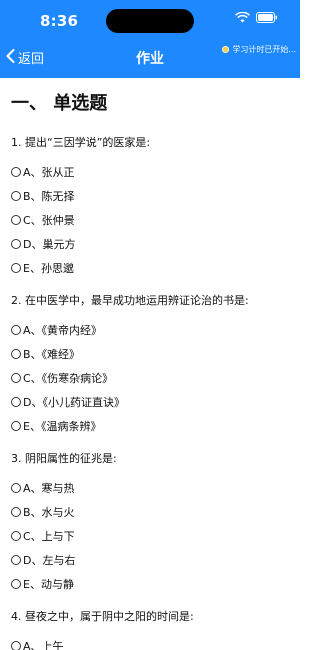 The width and height of the screenshot is (320, 650). I want to click on option-a: A、《黄帝内经》, so click(155, 330).